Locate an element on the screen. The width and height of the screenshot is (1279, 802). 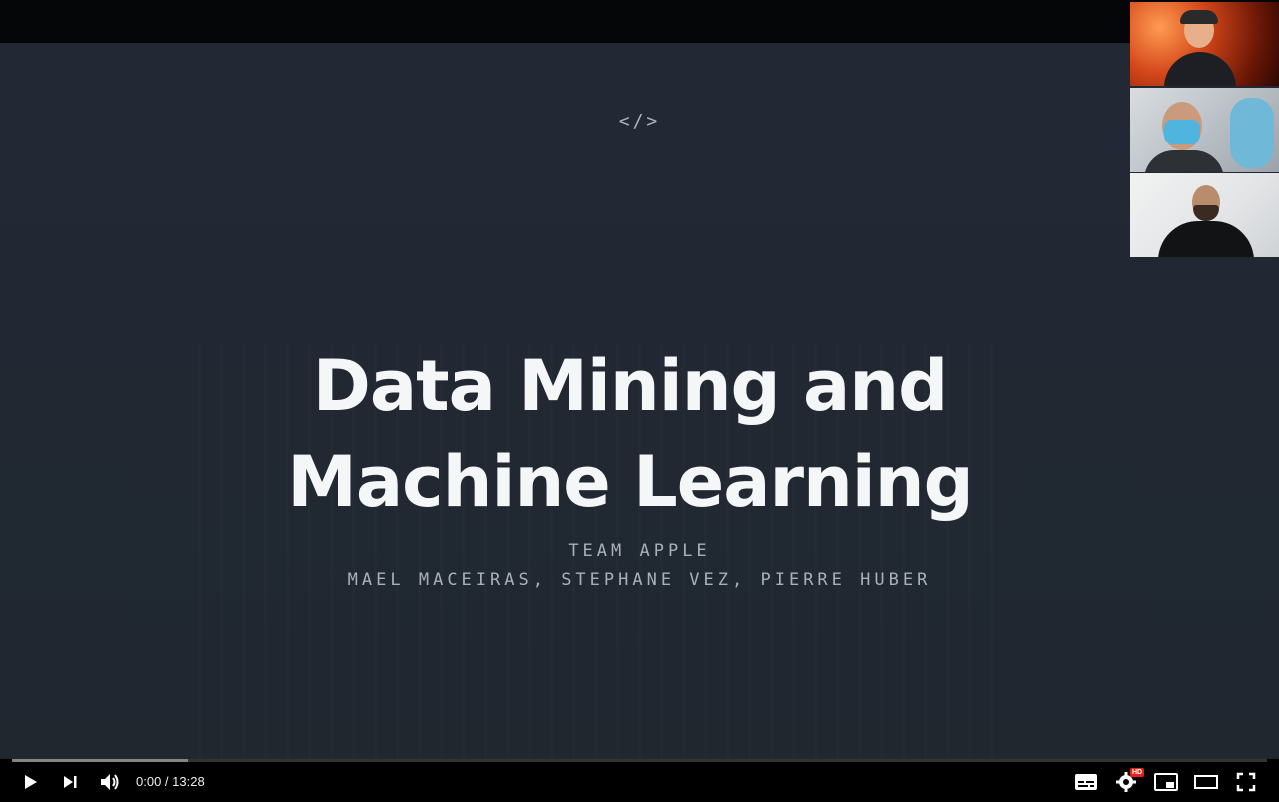
hd-badge: HD is located at coordinates (1137, 772).